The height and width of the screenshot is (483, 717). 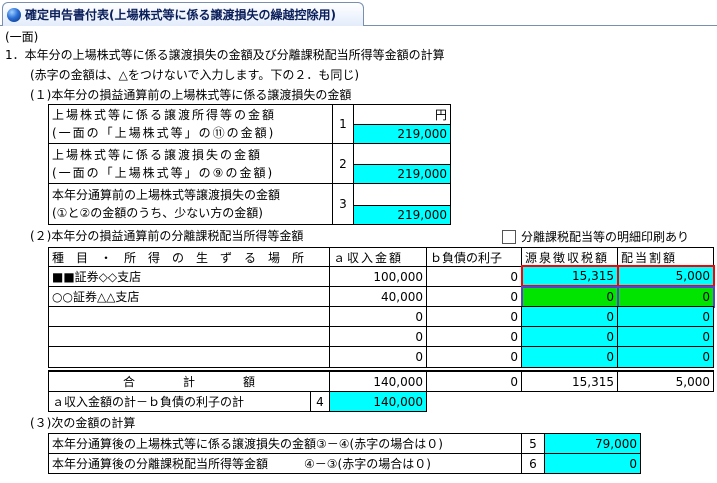 What do you see at coordinates (320, 401) in the screenshot?
I see `net-number: 4` at bounding box center [320, 401].